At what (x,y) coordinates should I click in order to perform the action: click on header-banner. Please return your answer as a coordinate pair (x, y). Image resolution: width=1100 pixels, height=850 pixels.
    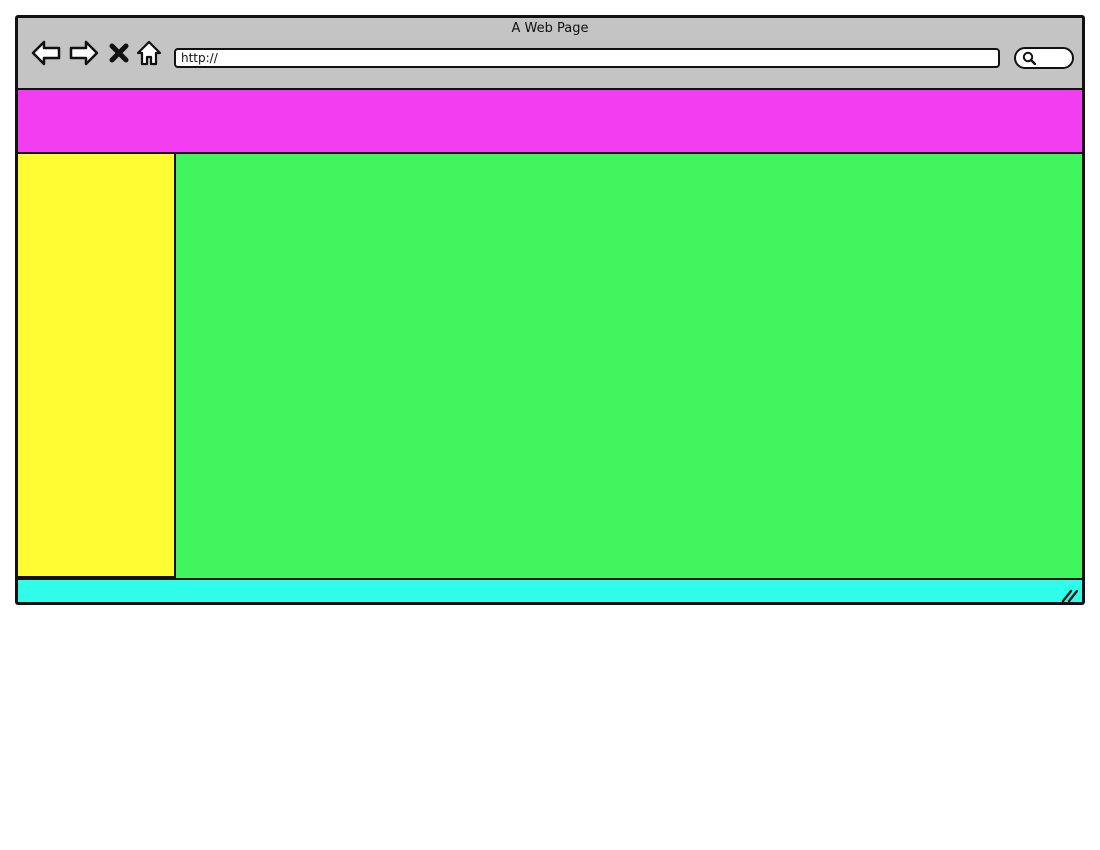
    Looking at the image, I should click on (550, 122).